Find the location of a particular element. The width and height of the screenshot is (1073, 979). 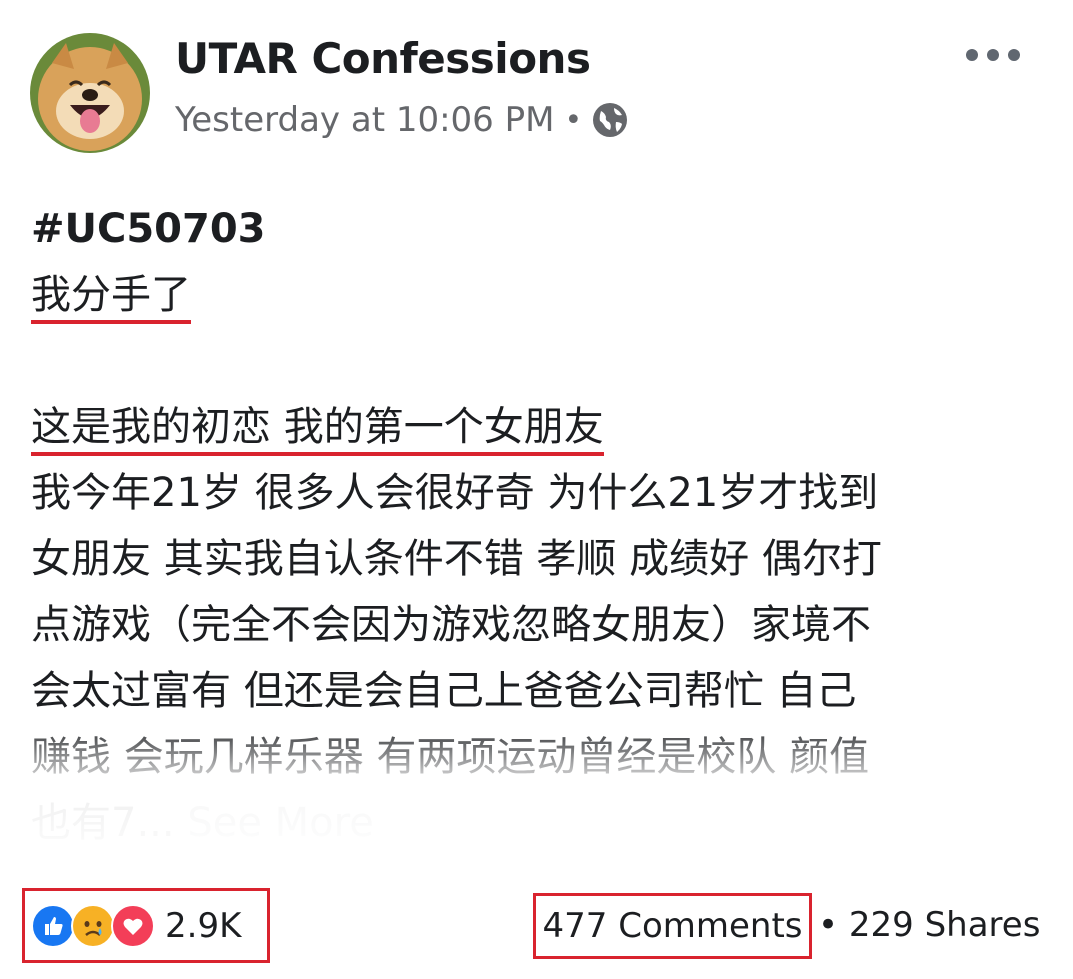

post-timestamp: Yesterday at 10:06 PM is located at coordinates (364, 120).